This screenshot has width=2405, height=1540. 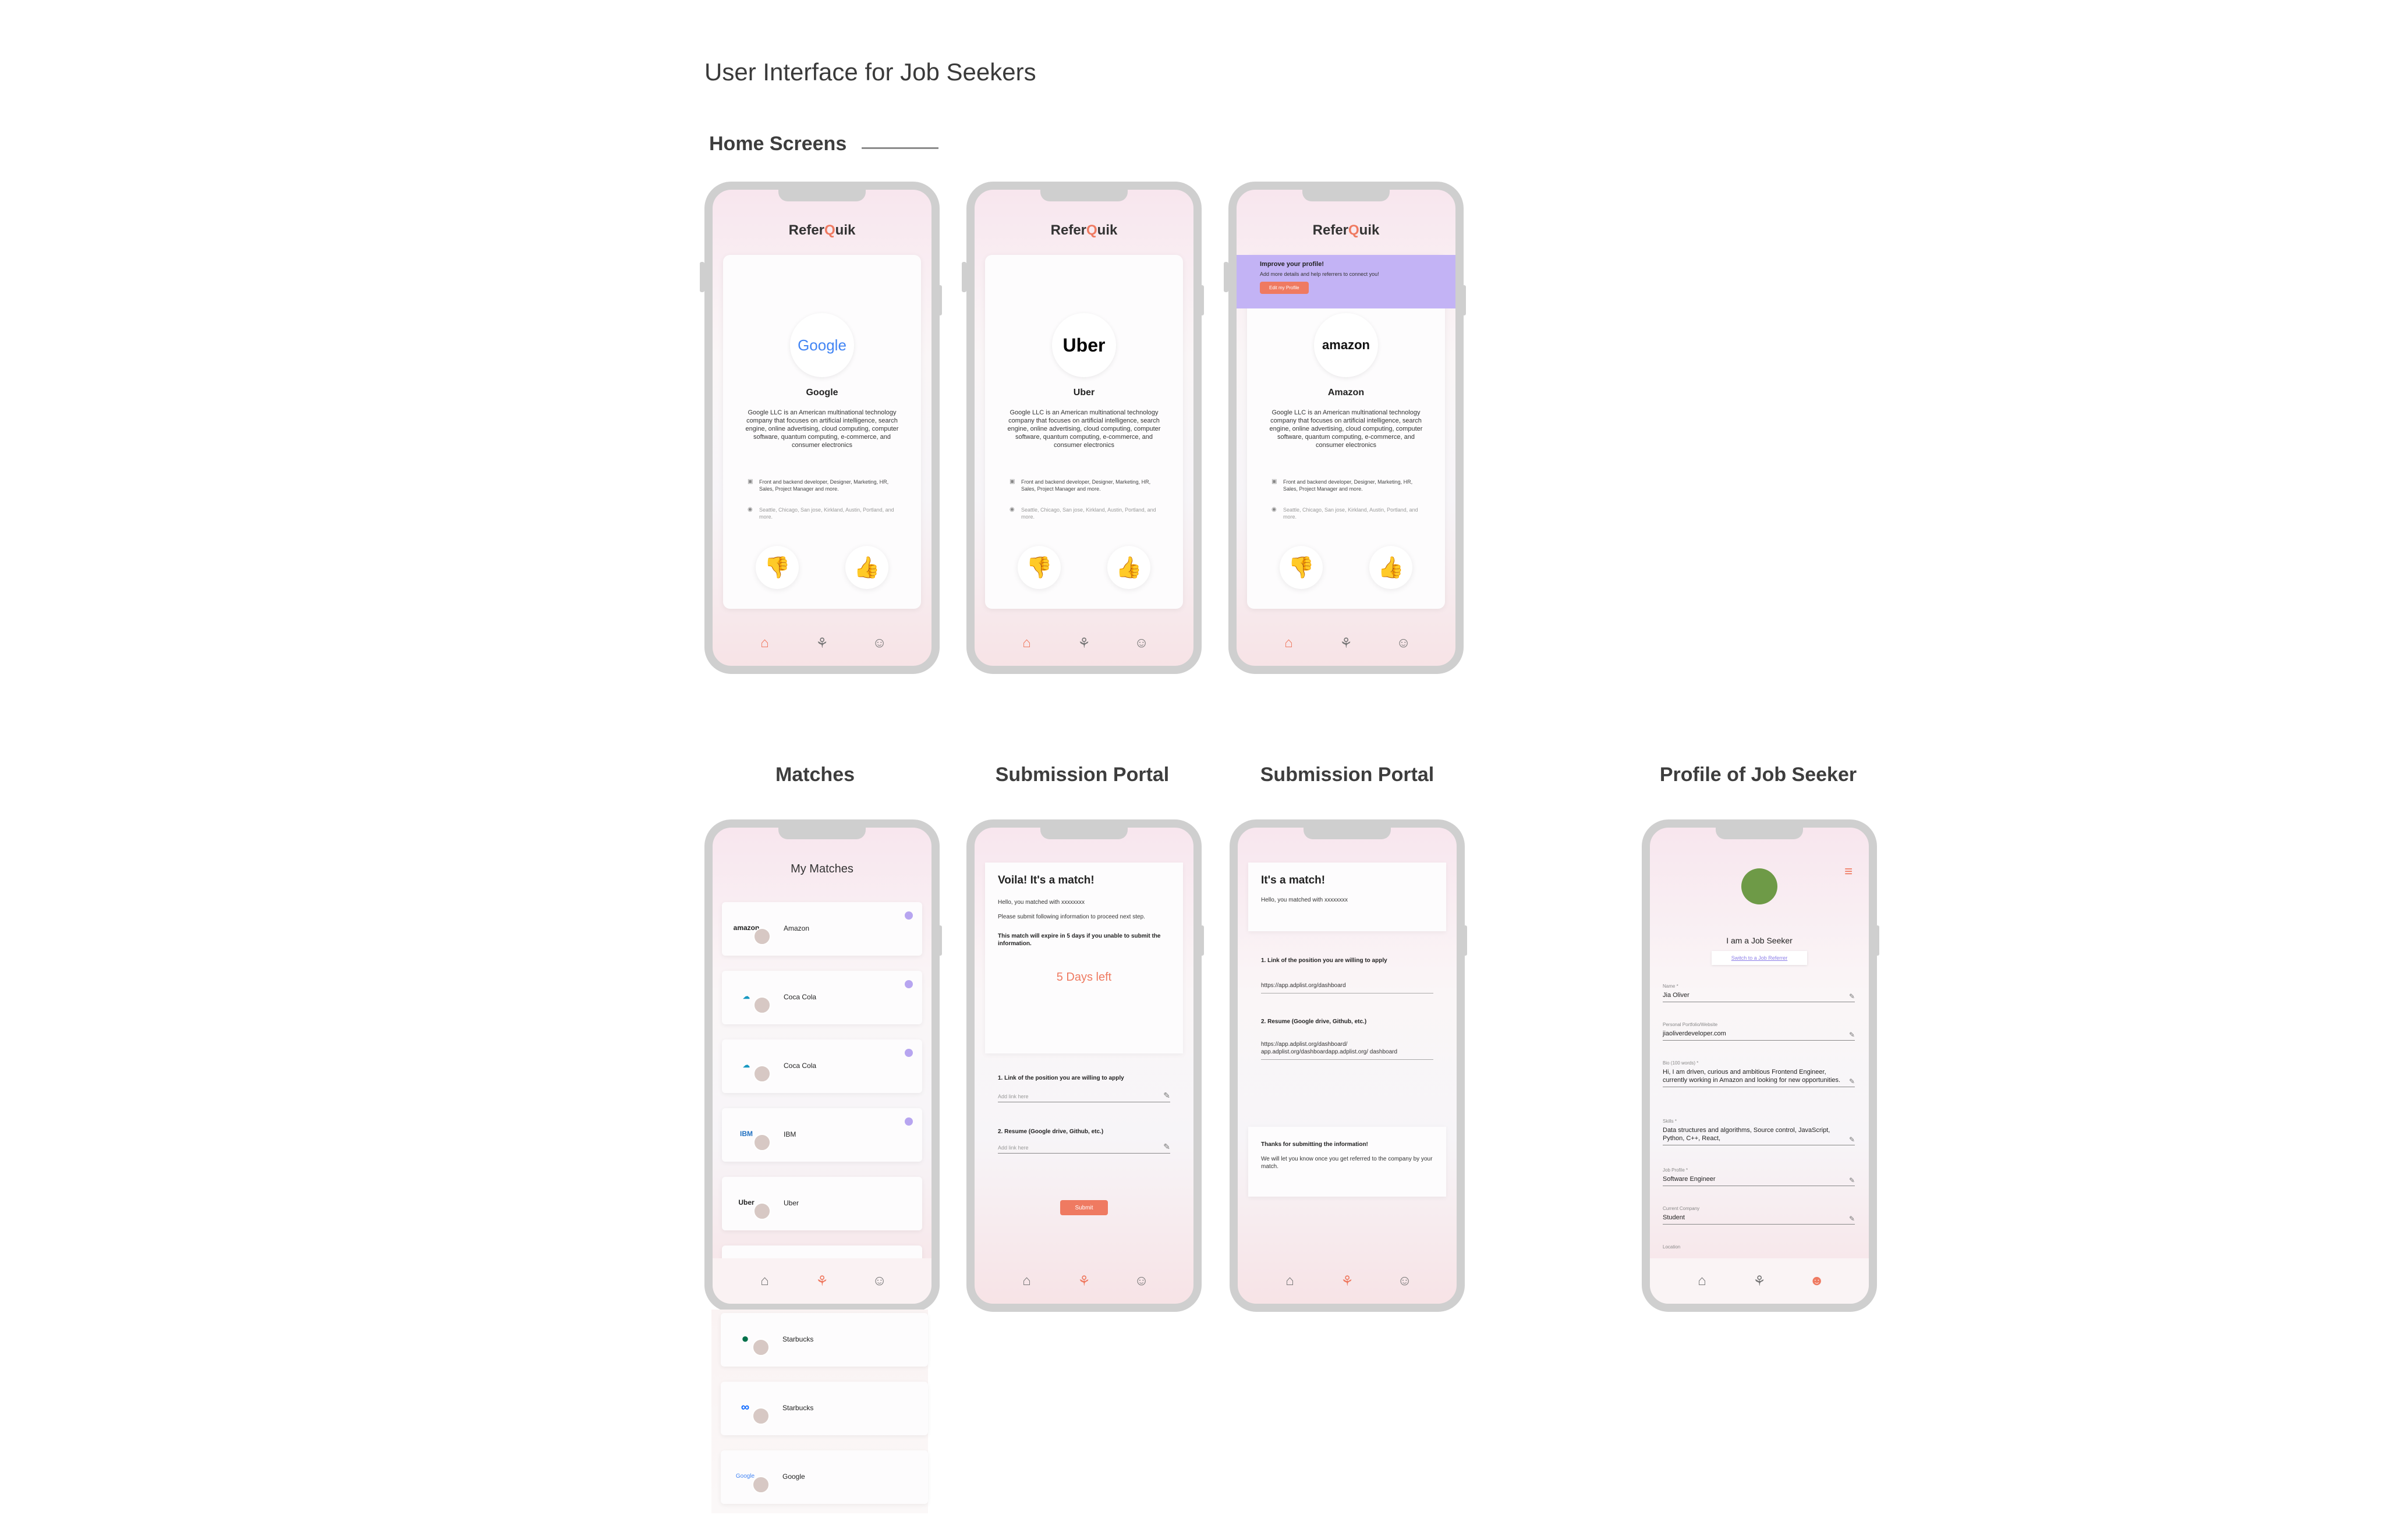 What do you see at coordinates (791, 1203) in the screenshot?
I see `match-name: Uber` at bounding box center [791, 1203].